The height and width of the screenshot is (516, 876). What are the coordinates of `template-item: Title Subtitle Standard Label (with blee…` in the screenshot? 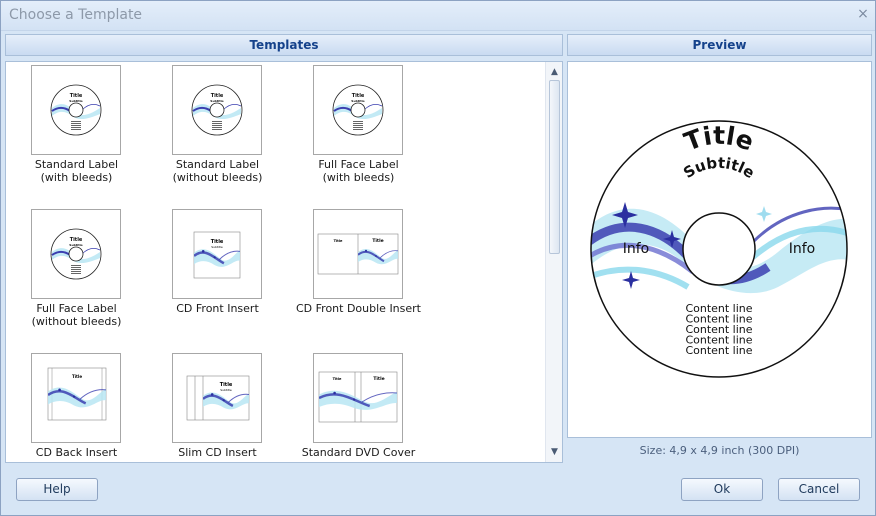 It's located at (76, 127).